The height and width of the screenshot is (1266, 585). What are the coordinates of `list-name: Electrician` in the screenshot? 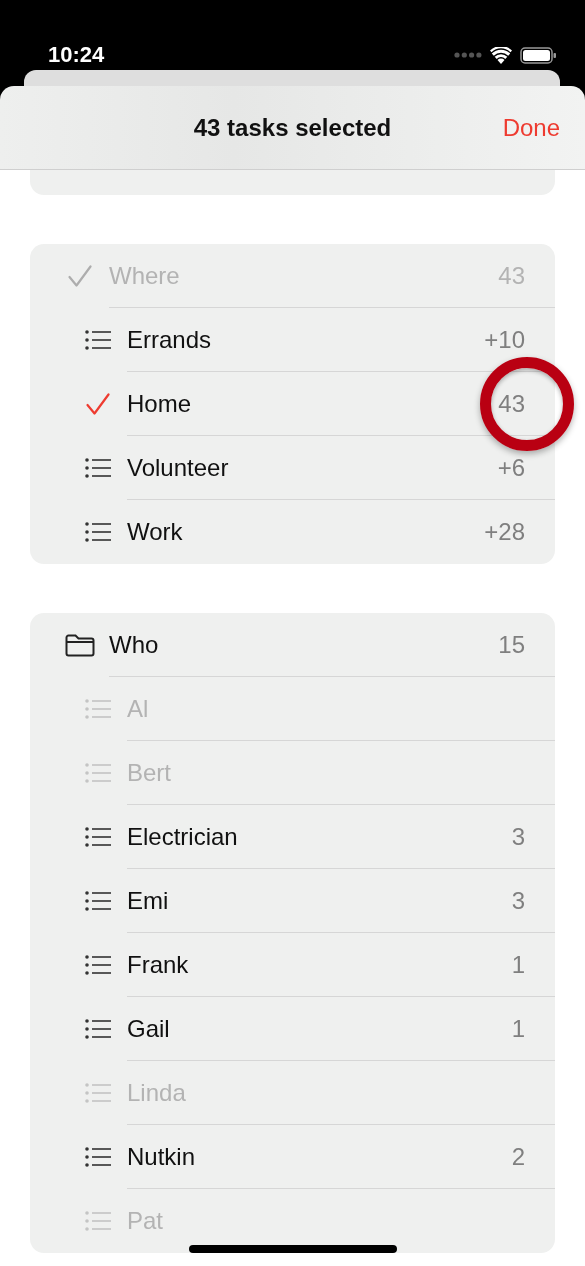 It's located at (182, 836).